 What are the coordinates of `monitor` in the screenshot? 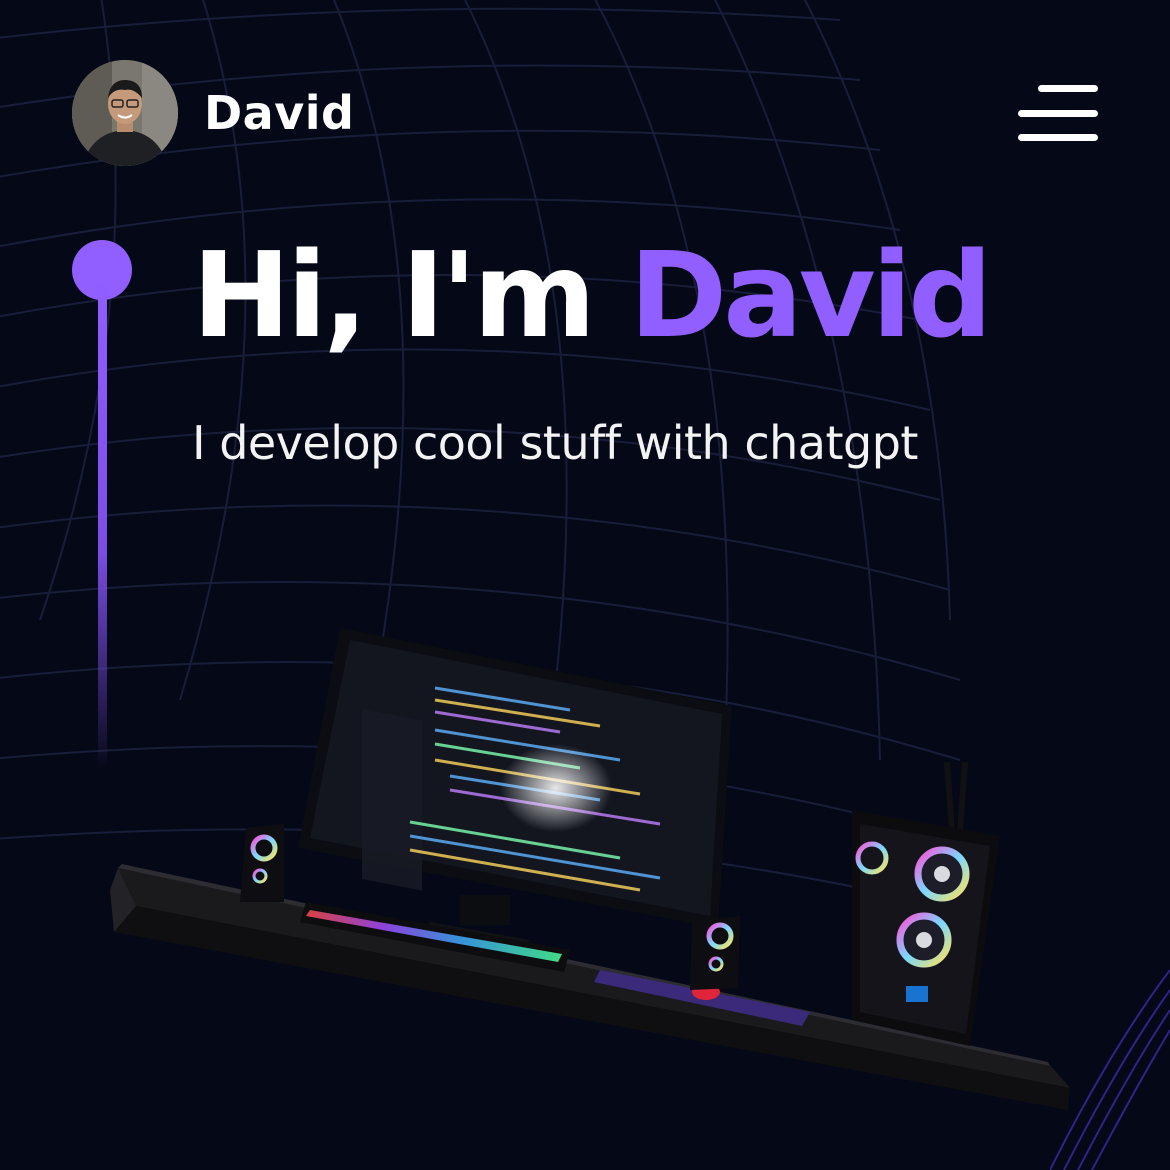 It's located at (515, 789).